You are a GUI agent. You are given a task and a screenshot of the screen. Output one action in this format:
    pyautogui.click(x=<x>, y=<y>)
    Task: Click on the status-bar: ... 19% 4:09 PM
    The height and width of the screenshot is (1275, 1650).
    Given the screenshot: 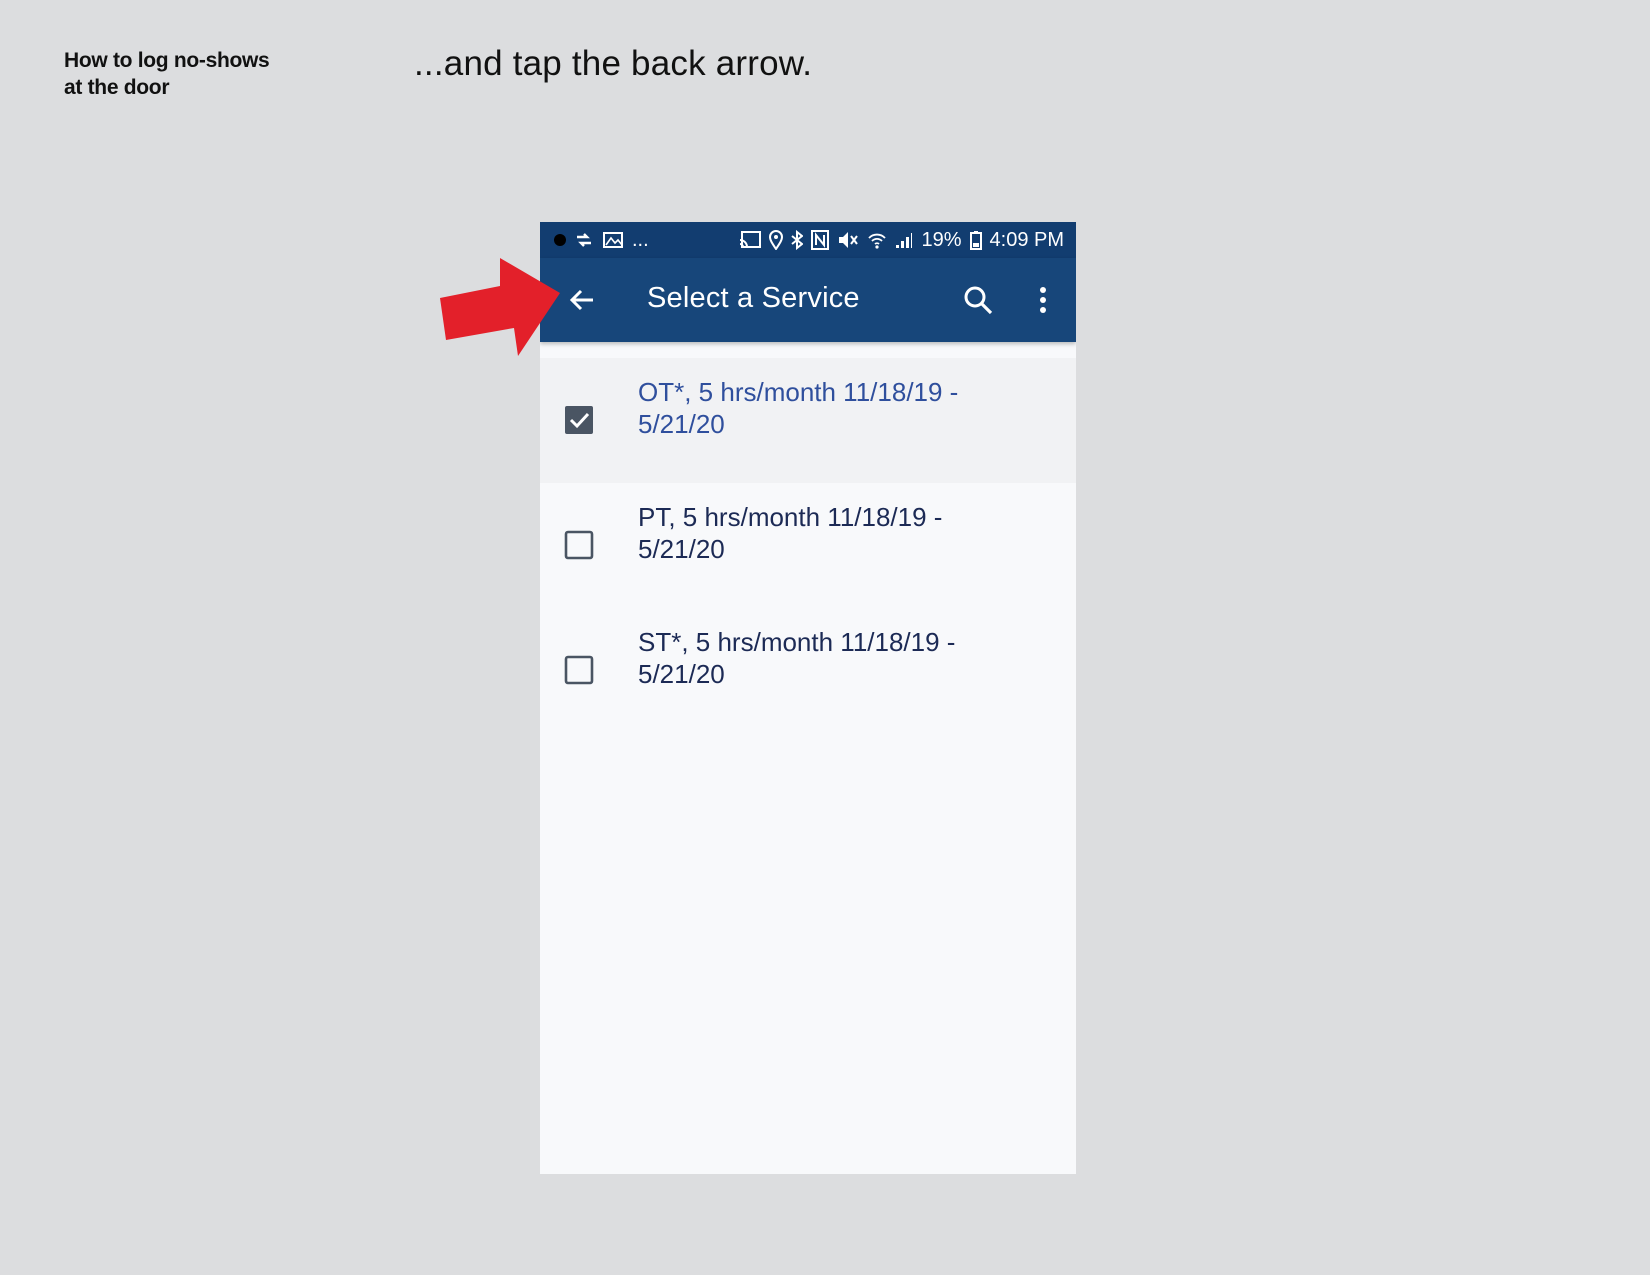 What is the action you would take?
    pyautogui.click(x=808, y=240)
    